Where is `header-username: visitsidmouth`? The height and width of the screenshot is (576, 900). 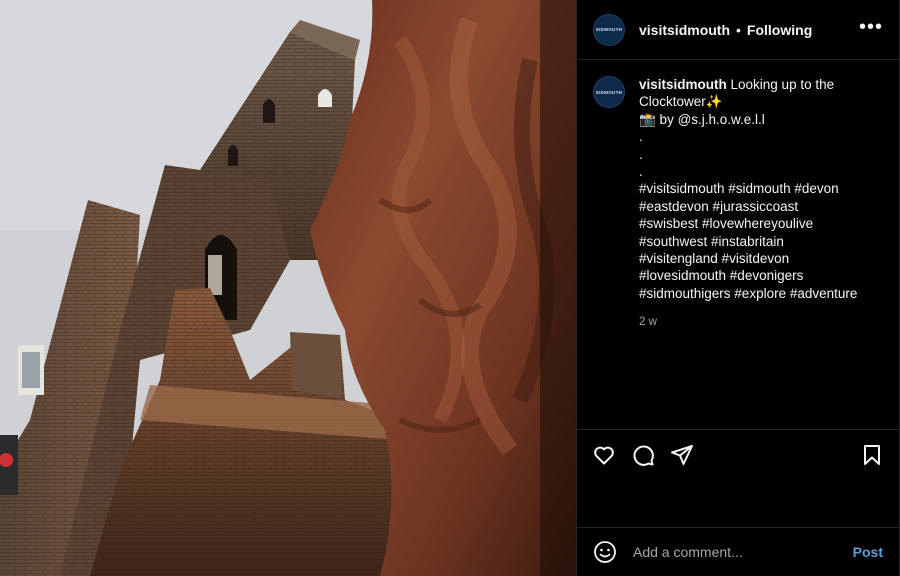 header-username: visitsidmouth is located at coordinates (684, 30).